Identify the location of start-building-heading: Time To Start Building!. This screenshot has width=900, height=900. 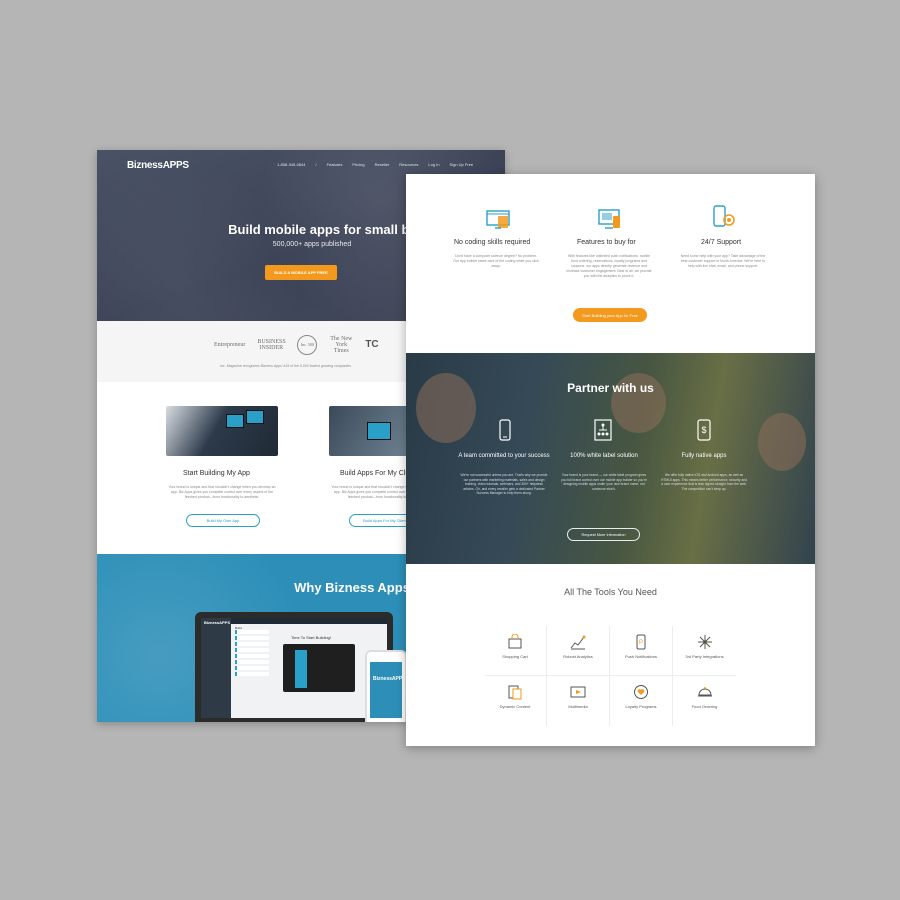
(311, 637).